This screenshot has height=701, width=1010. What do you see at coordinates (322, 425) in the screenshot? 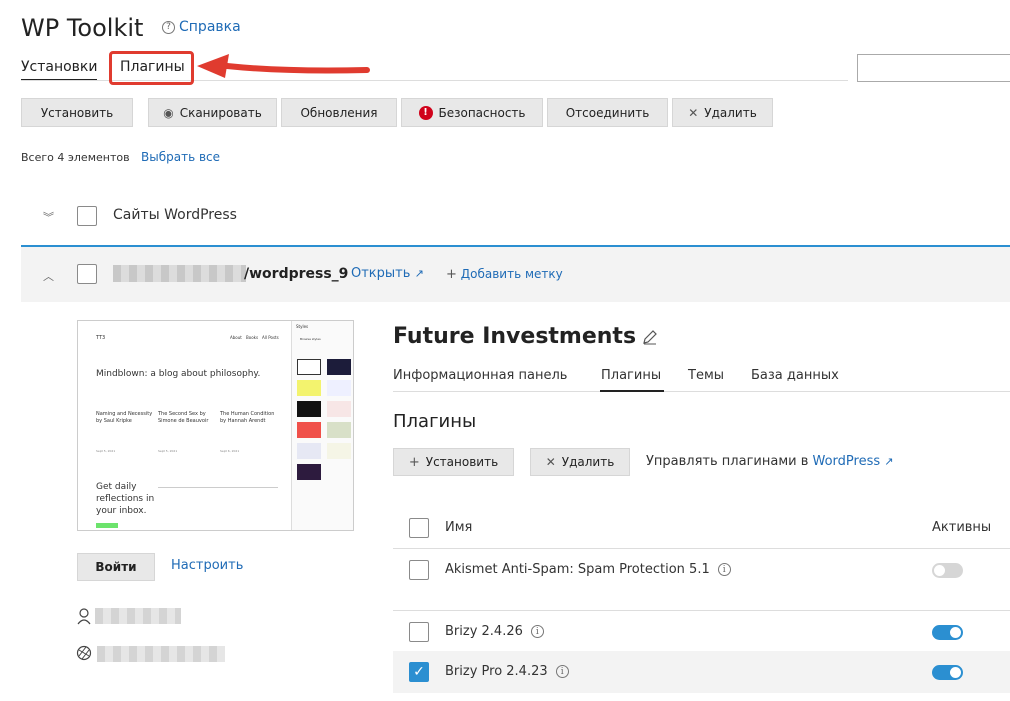
I see `preview-styles-panel: Styles Browse styles` at bounding box center [322, 425].